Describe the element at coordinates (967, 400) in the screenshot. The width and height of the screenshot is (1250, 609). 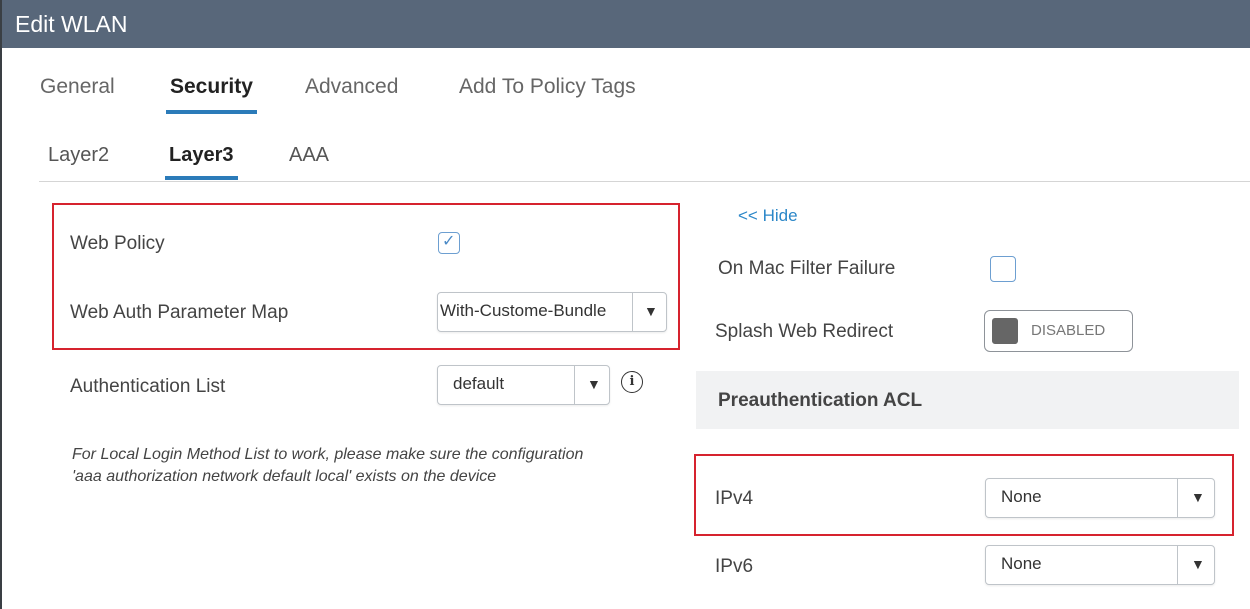
I see `preauth-acl-section-header: Preauthentication ACL` at that location.